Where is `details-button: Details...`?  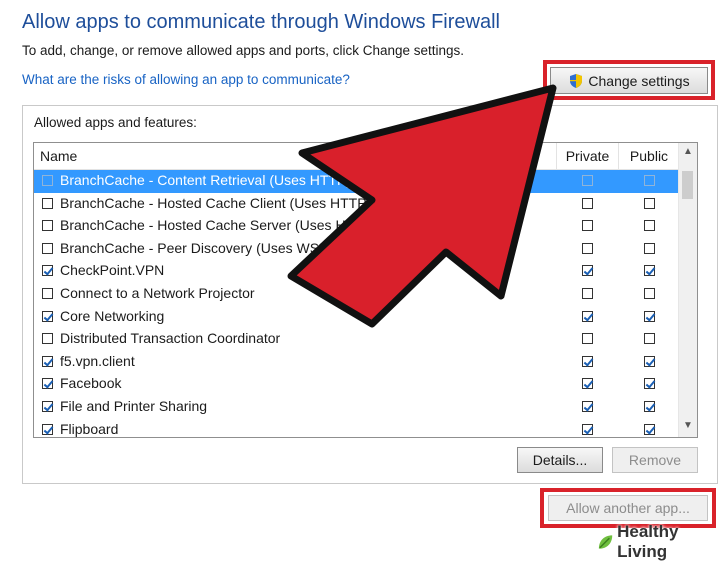 details-button: Details... is located at coordinates (560, 460).